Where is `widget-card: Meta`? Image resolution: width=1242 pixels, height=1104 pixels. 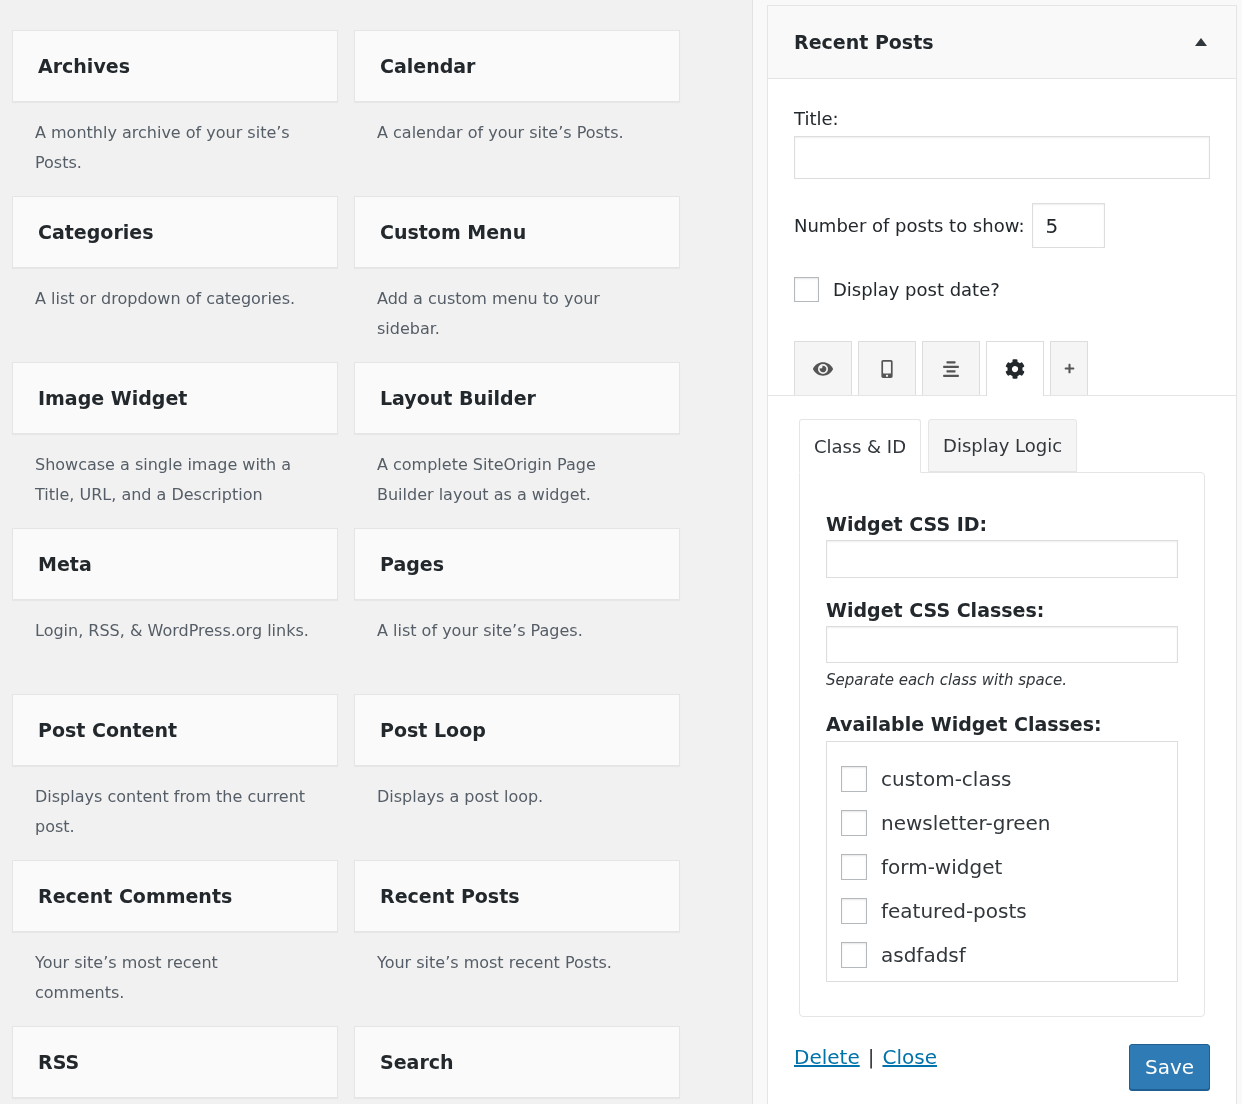 widget-card: Meta is located at coordinates (175, 564).